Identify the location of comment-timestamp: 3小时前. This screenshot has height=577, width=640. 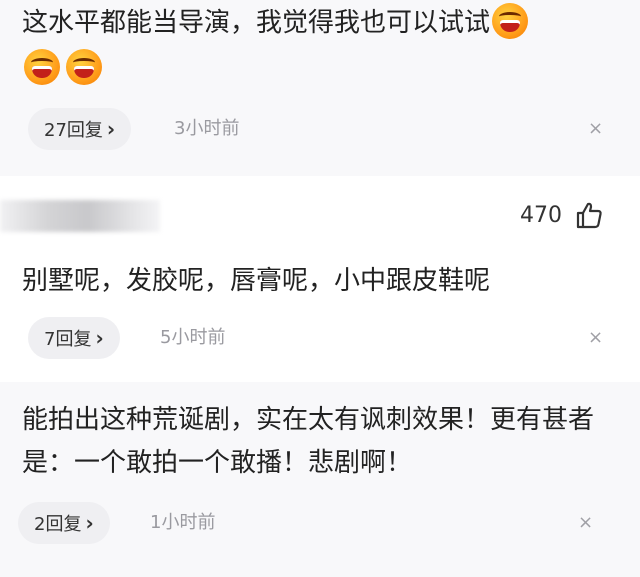
(207, 128).